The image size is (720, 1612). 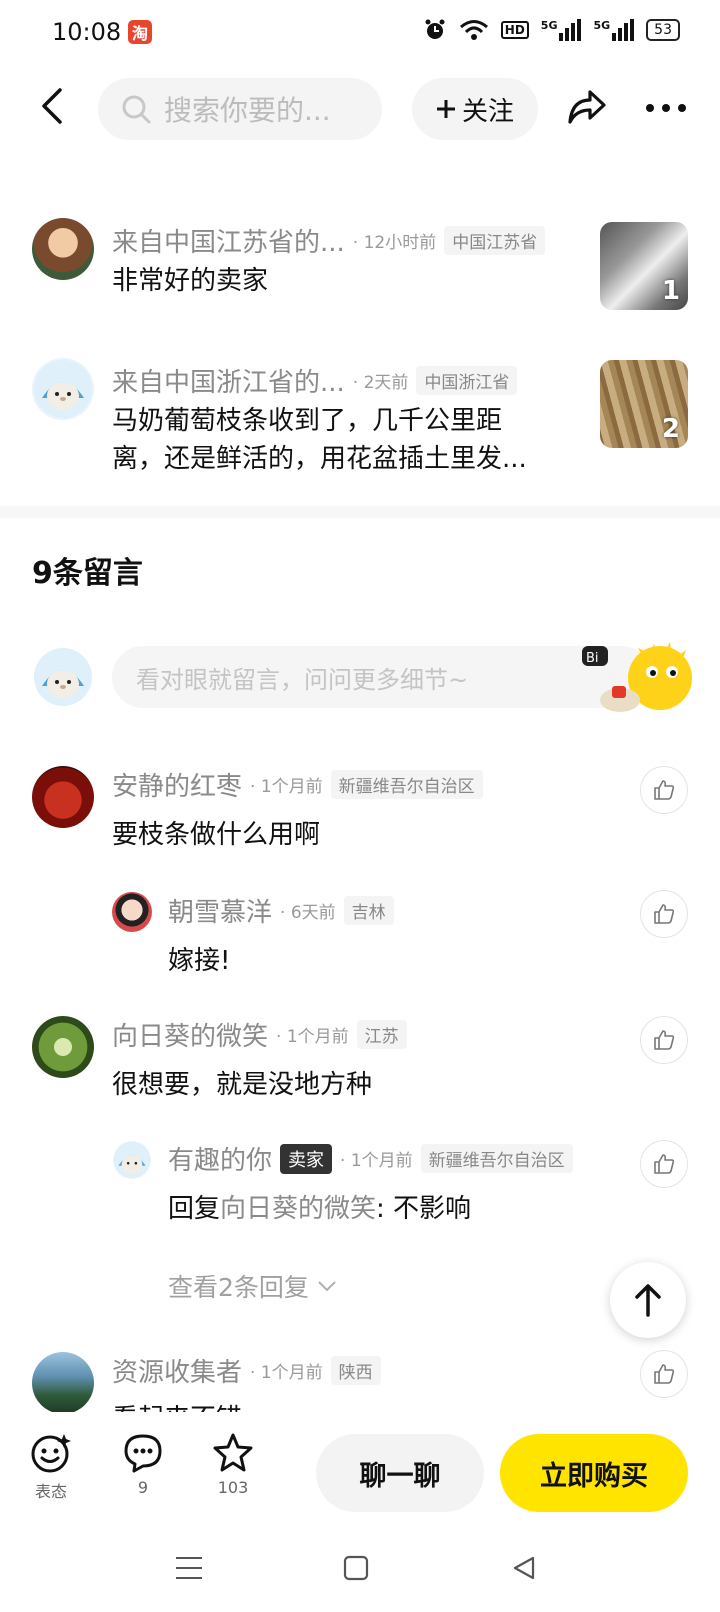 What do you see at coordinates (360, 32) in the screenshot?
I see `status-bar: 10:08 淘 HD 5G 5G 53` at bounding box center [360, 32].